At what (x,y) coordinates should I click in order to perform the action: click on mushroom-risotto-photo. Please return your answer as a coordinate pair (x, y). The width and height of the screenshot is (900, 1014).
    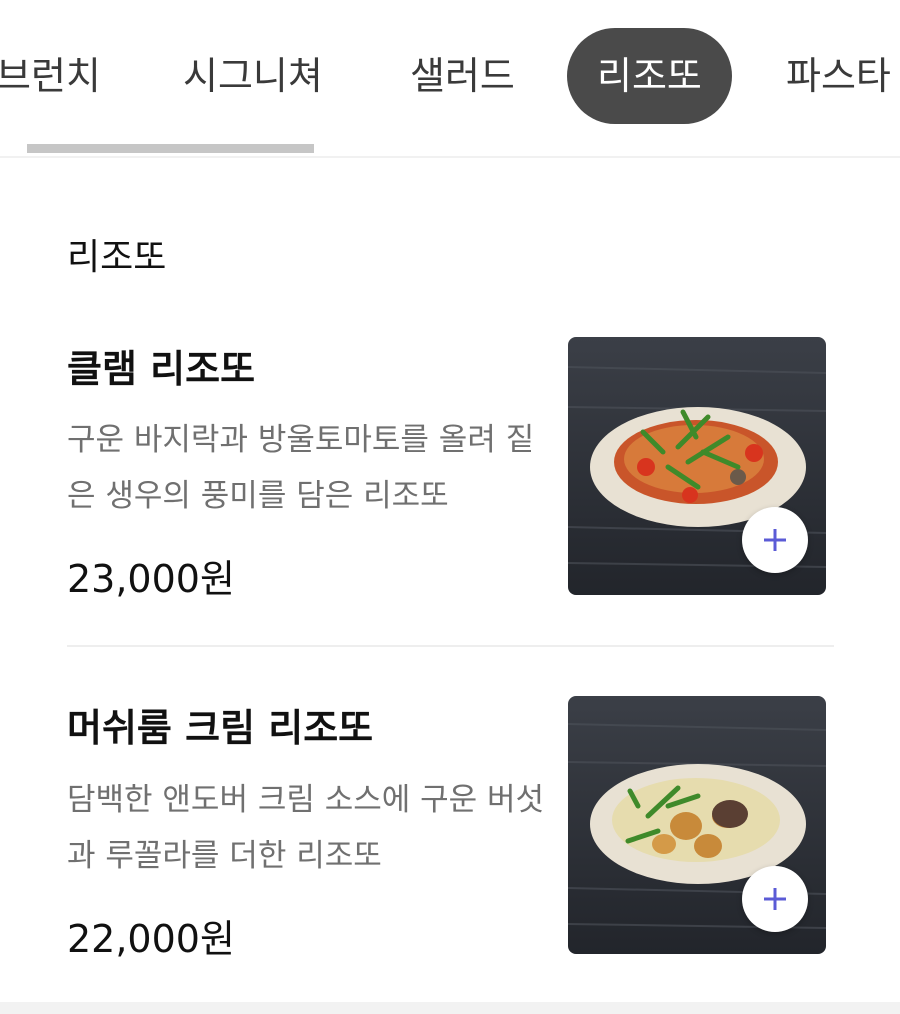
    Looking at the image, I should click on (697, 825).